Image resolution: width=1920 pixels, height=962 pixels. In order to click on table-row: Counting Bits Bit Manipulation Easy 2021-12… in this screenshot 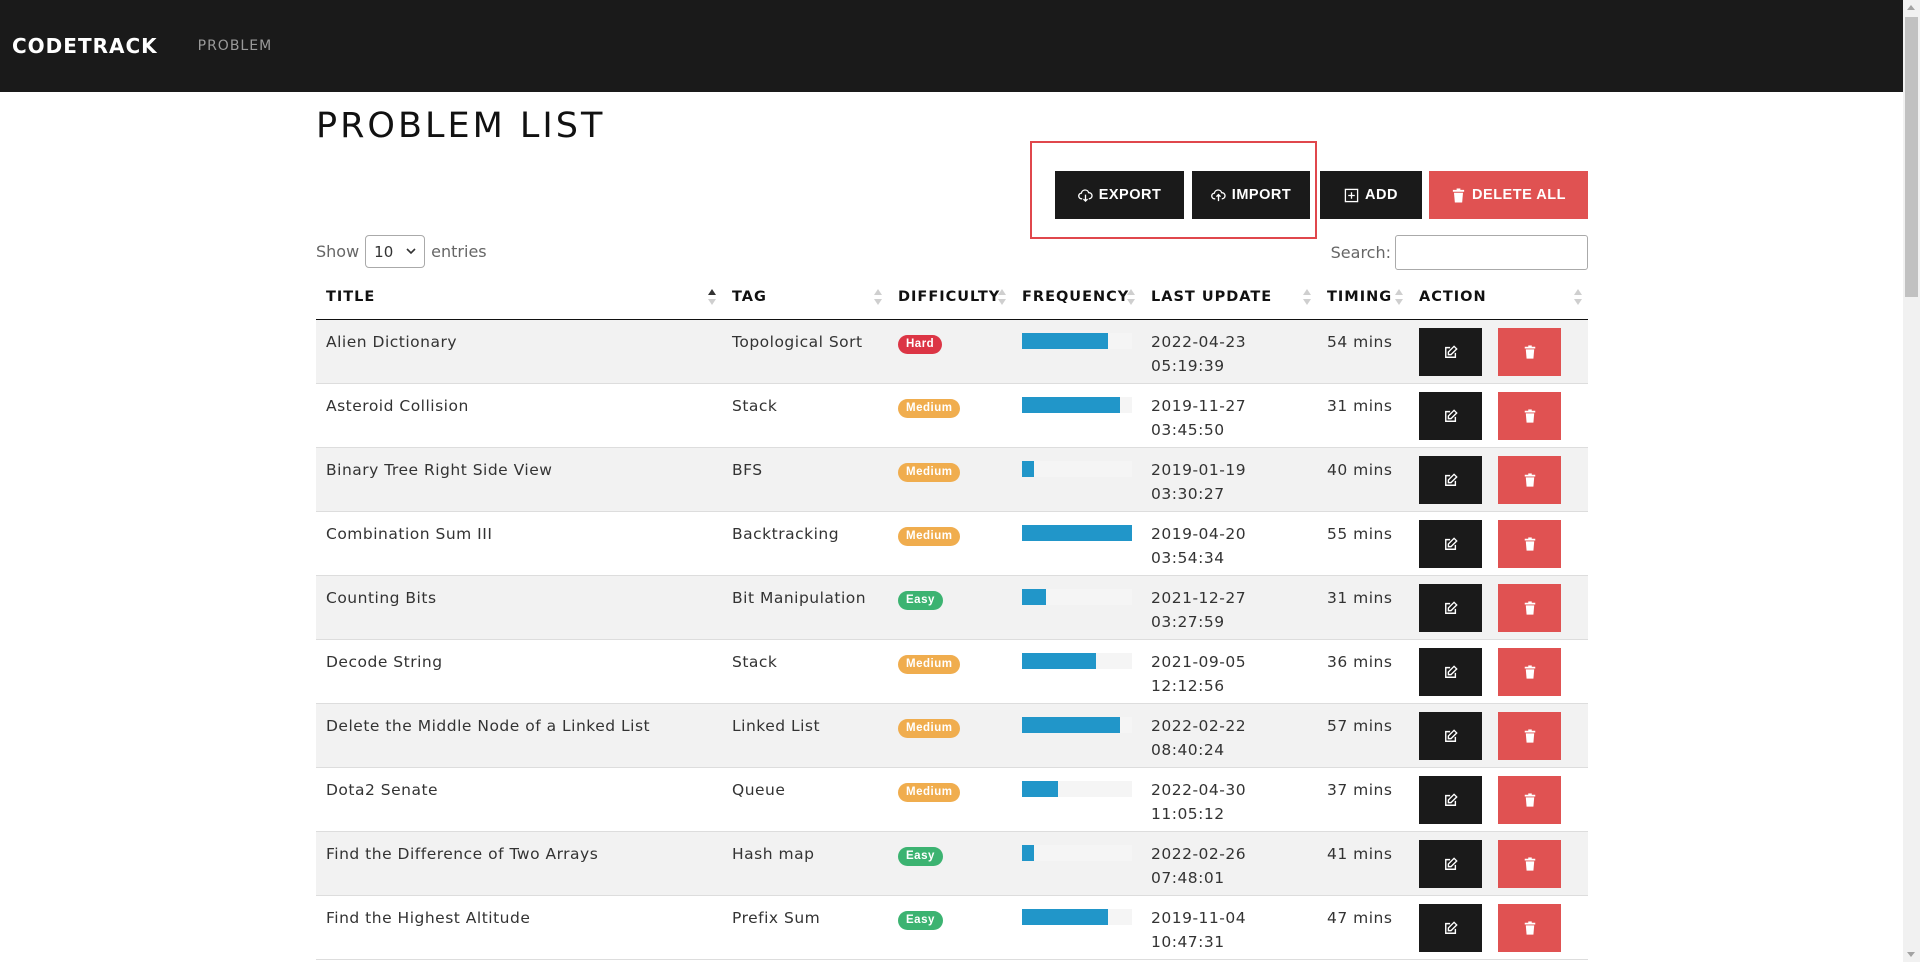, I will do `click(952, 607)`.